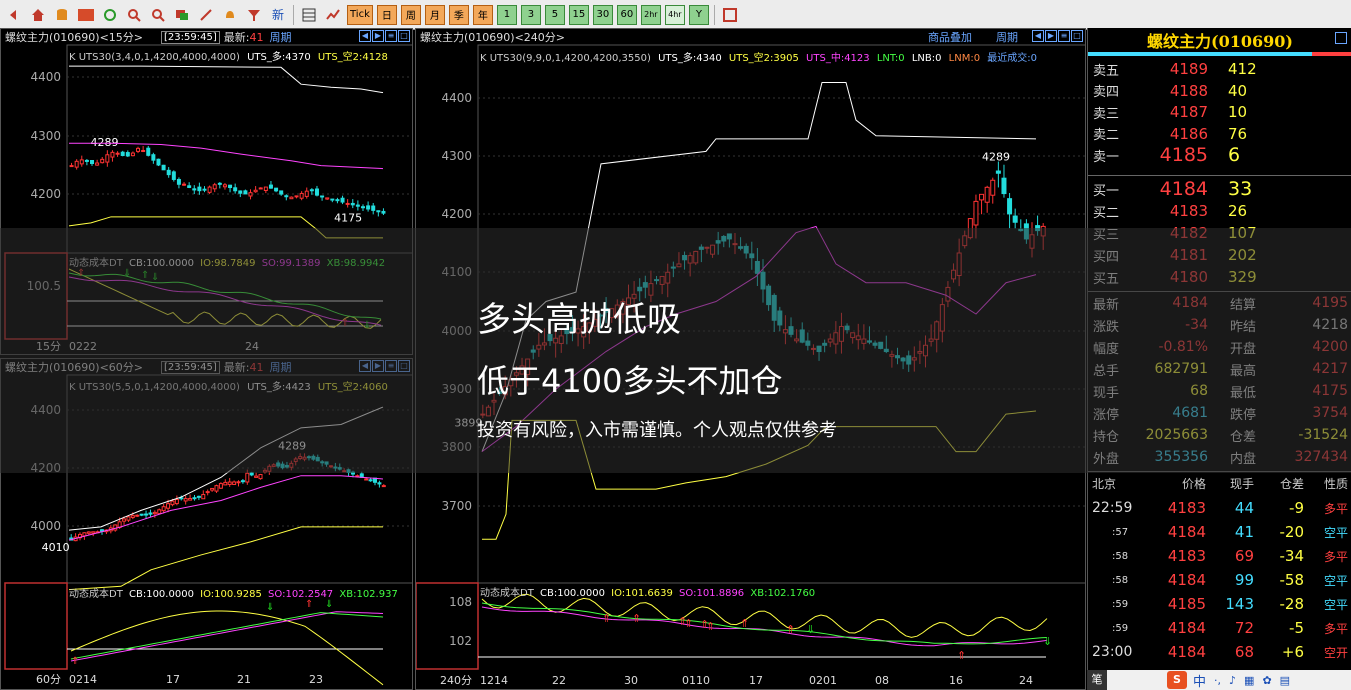  What do you see at coordinates (1219, 233) in the screenshot?
I see `bid-level: 买三 4182 107` at bounding box center [1219, 233].